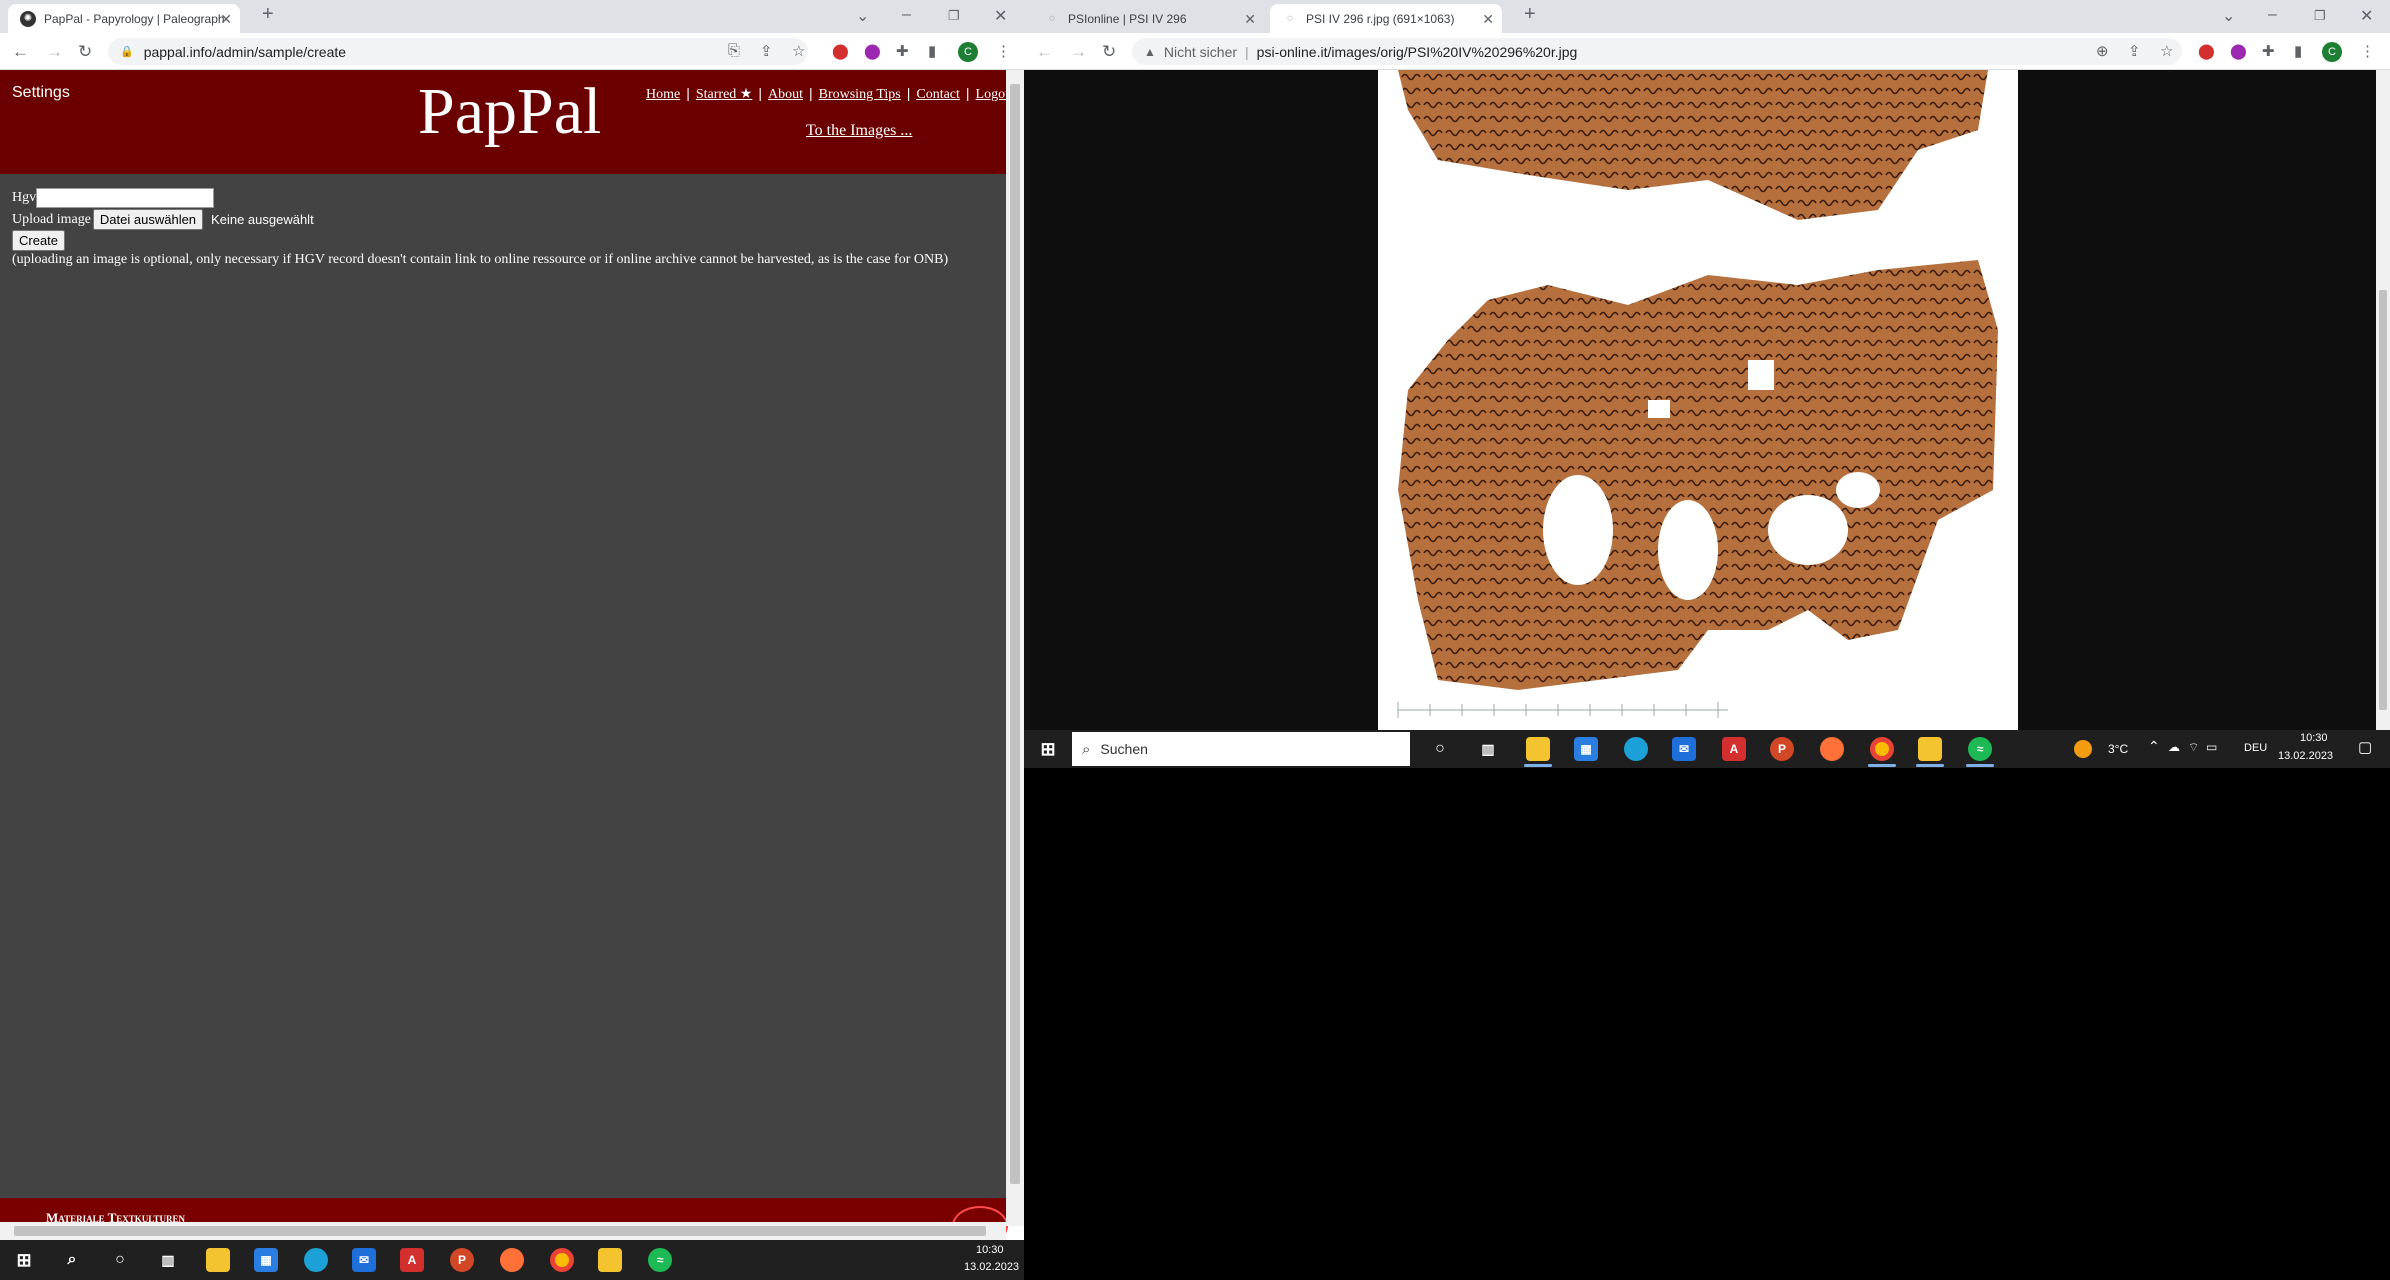  Describe the element at coordinates (860, 94) in the screenshot. I see `nav-browsing-tips: Browsing Tips` at that location.